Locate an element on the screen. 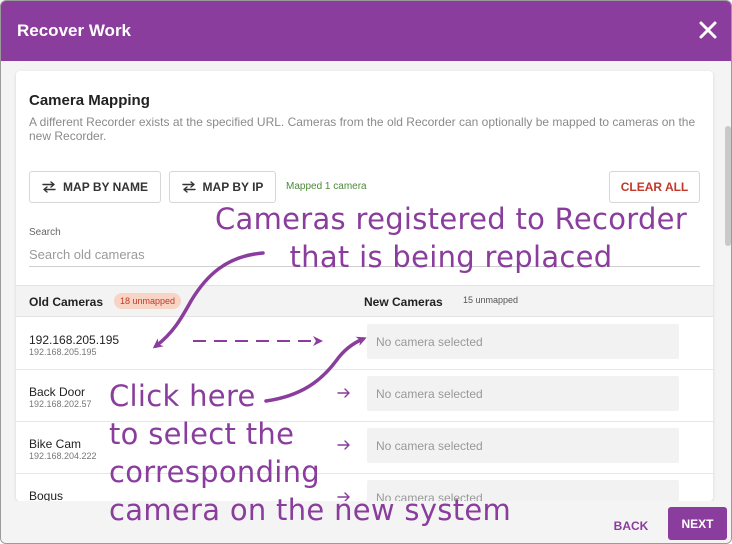  mapped-status: Mapped 1 camera is located at coordinates (326, 186).